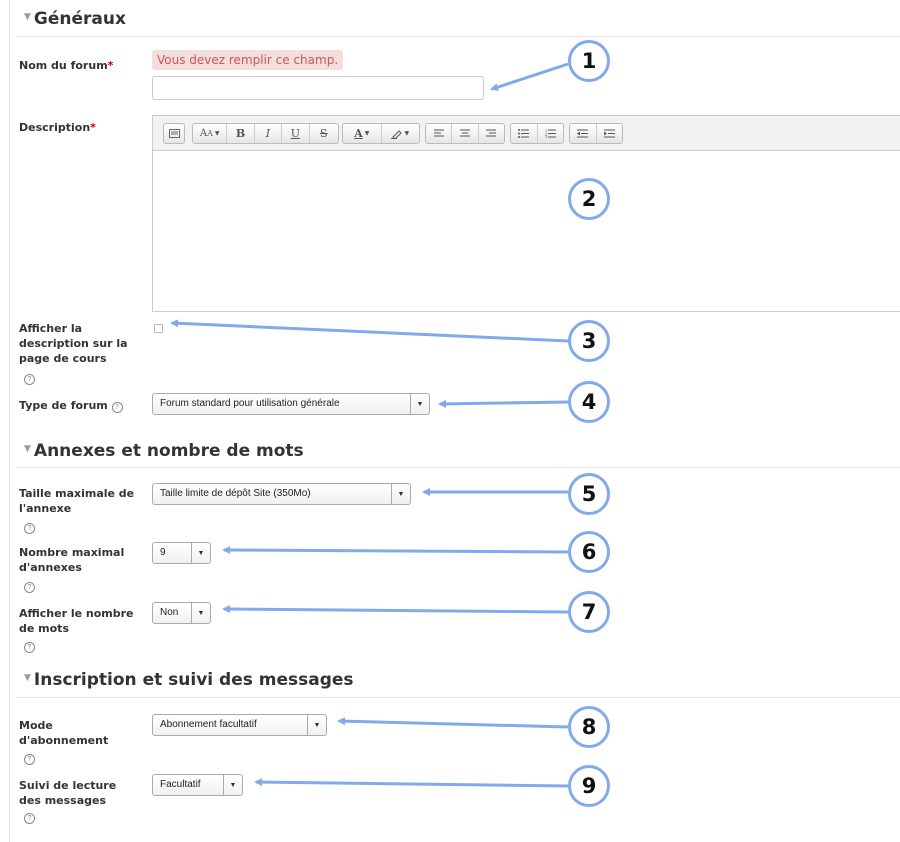  I want to click on callout-6: 6, so click(589, 552).